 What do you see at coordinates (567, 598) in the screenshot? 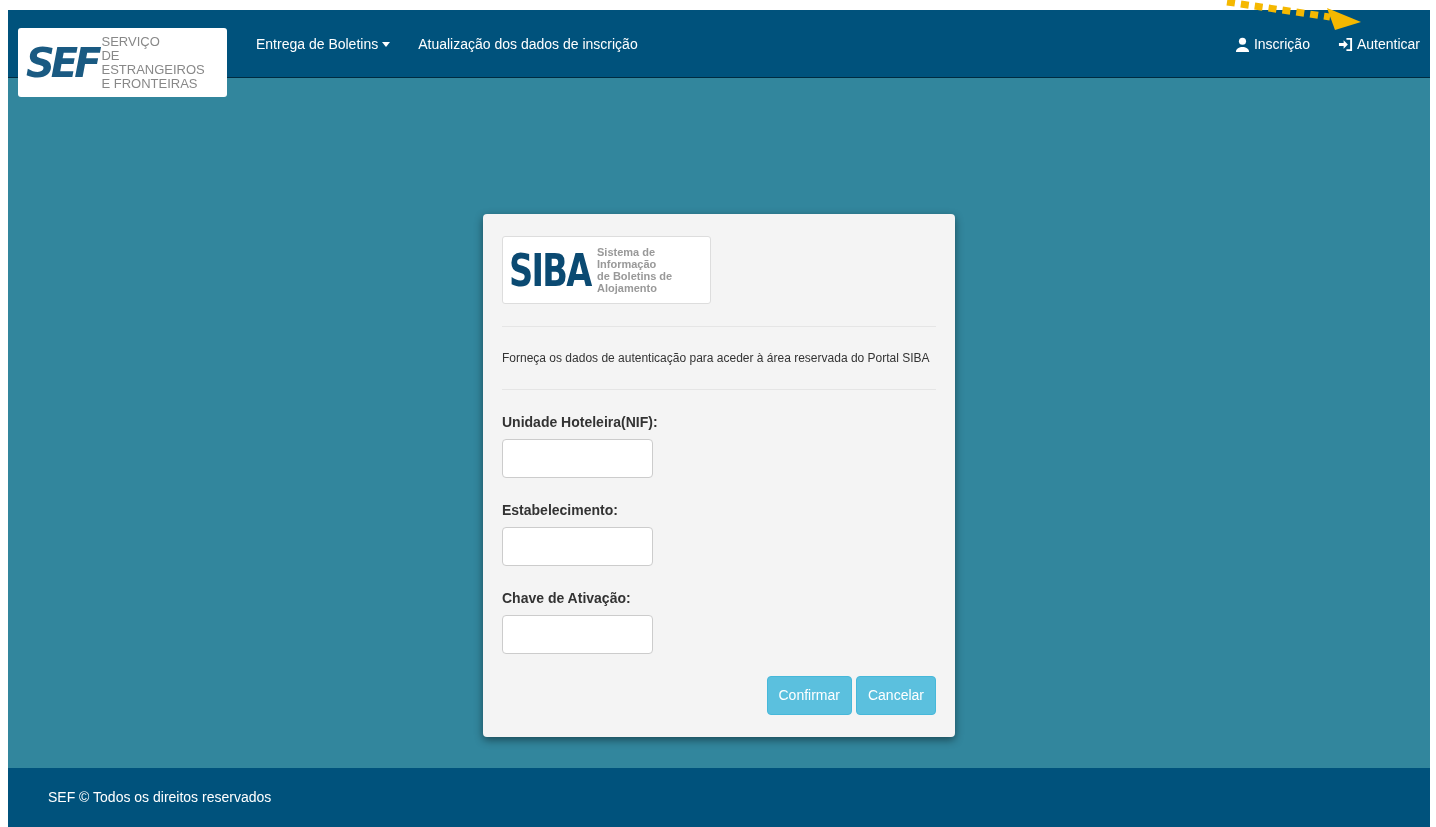
I see `field-label: Chave de Ativação:` at bounding box center [567, 598].